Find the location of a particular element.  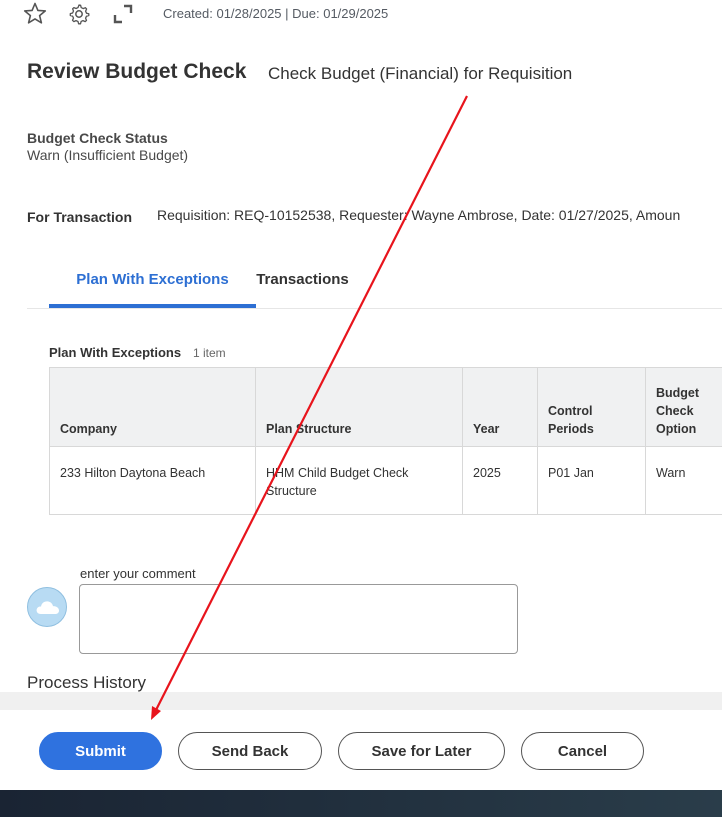

top-toolbar: Created: 01/28/2025 | Due: 01/29/2025 is located at coordinates (361, 15).